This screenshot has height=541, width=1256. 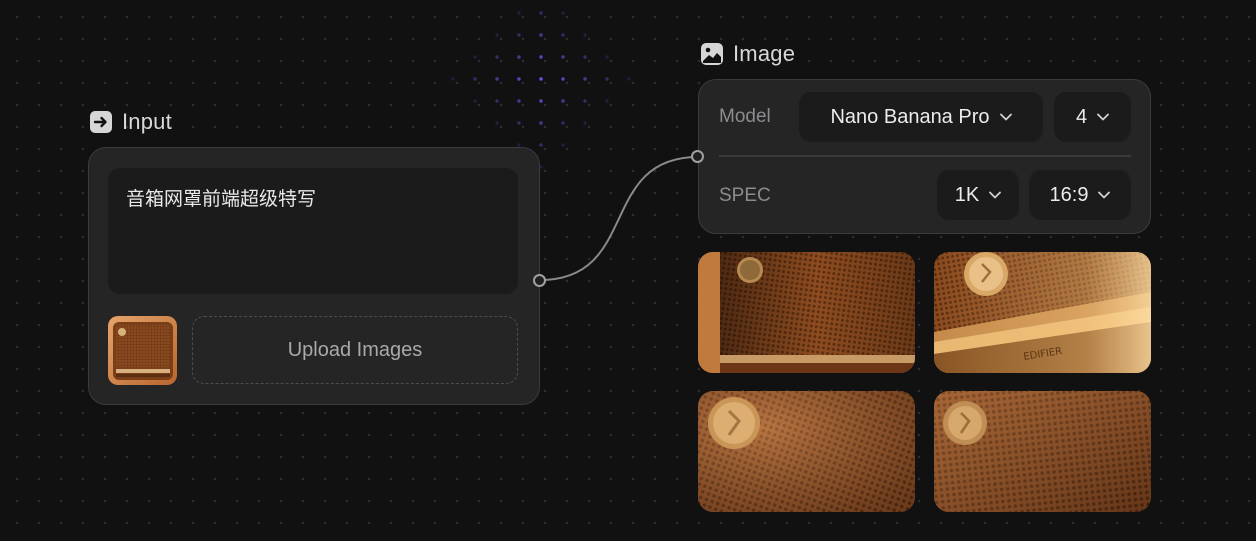 I want to click on input-node-title: Input, so click(x=130, y=122).